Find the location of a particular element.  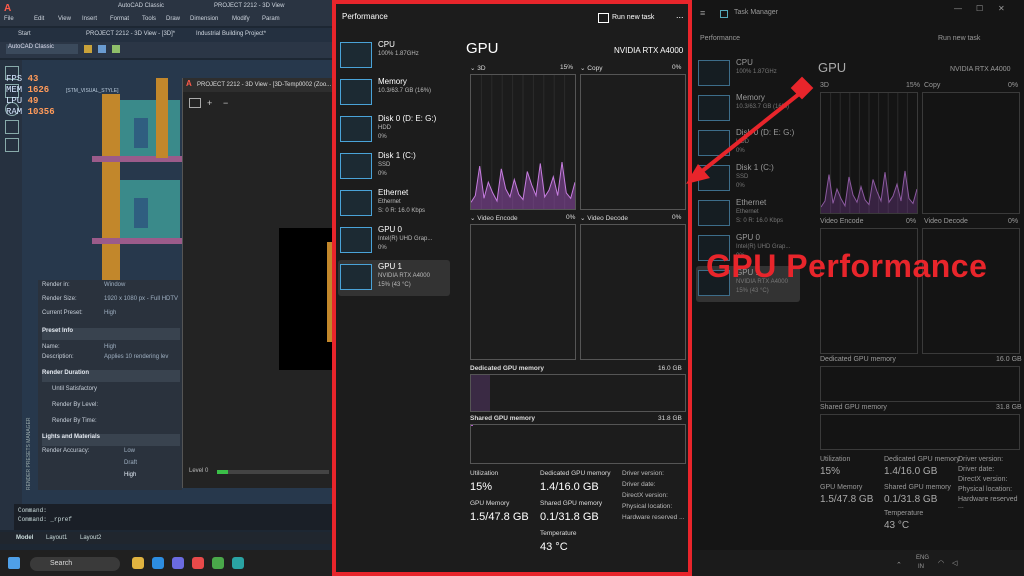

command-line: Command: Command: _rpref is located at coordinates (173, 517).